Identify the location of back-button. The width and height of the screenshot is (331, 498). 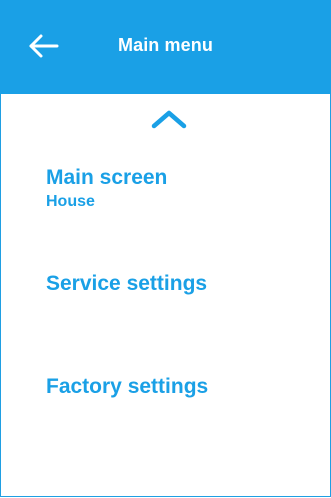
(44, 46).